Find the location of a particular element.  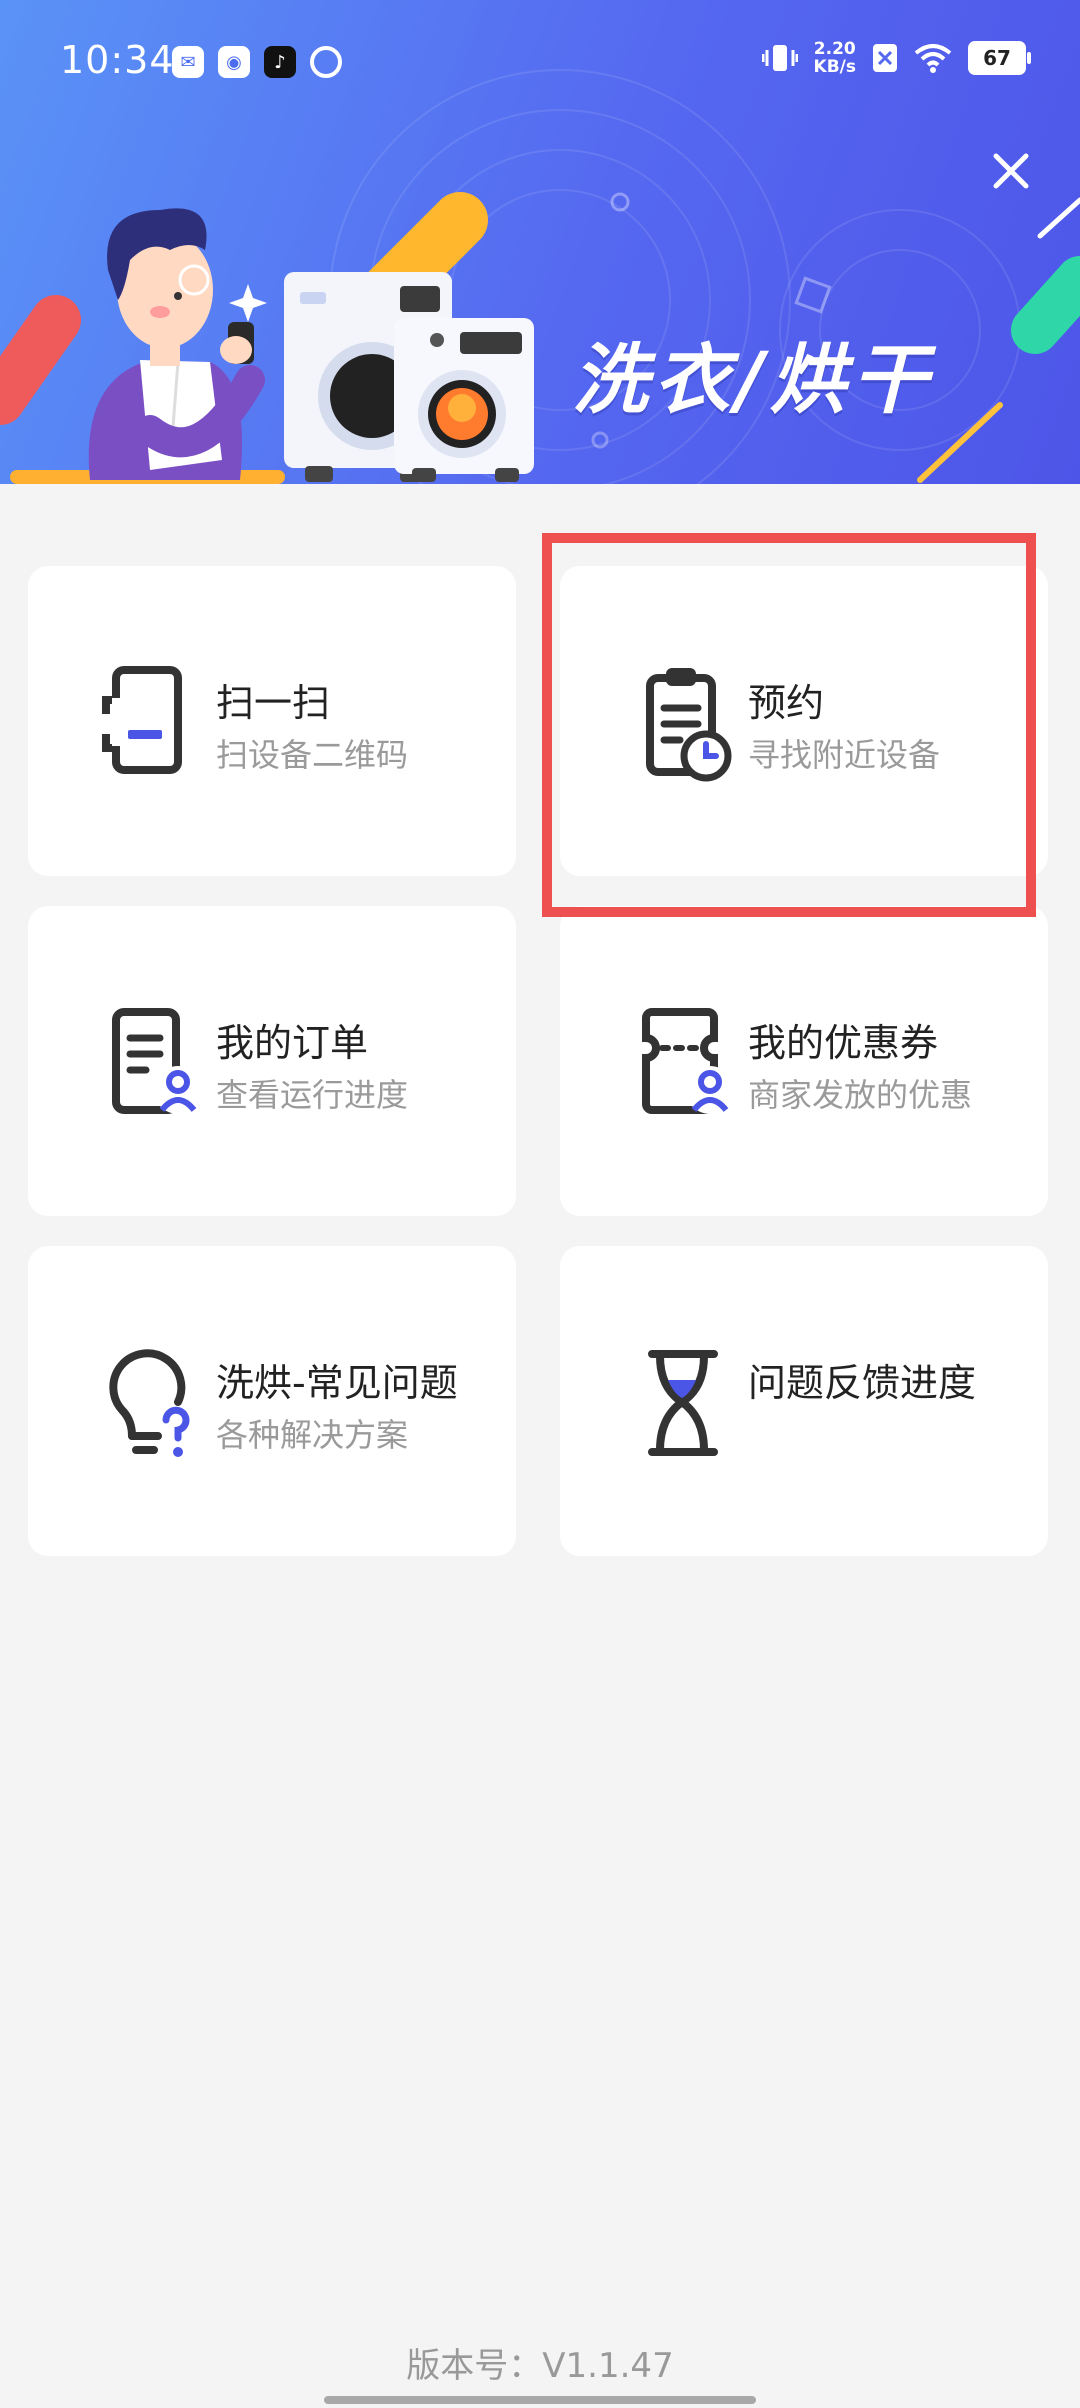

card-subtitle: 各种解决方案 is located at coordinates (312, 1435).